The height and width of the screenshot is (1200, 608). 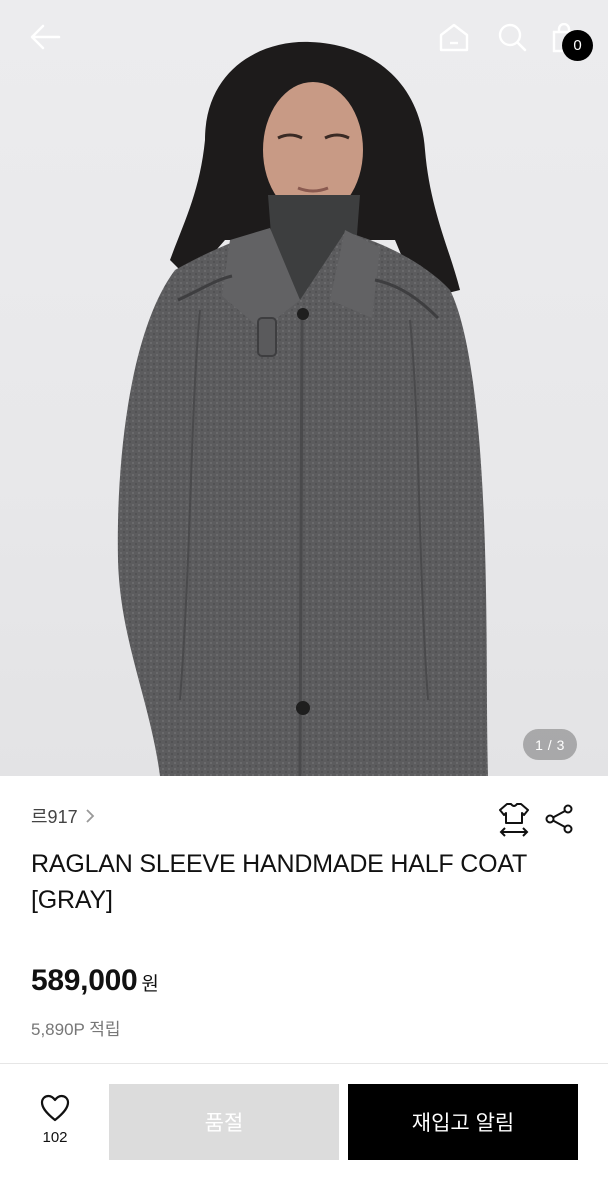 I want to click on home-icon, so click(x=454, y=37).